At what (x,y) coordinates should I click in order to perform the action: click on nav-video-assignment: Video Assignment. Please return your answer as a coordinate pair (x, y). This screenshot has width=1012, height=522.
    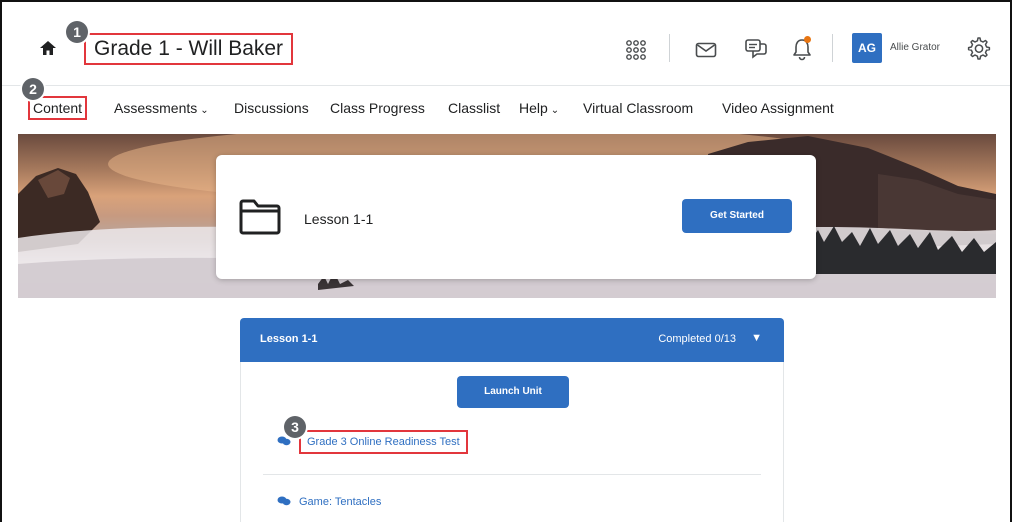
    Looking at the image, I should click on (778, 108).